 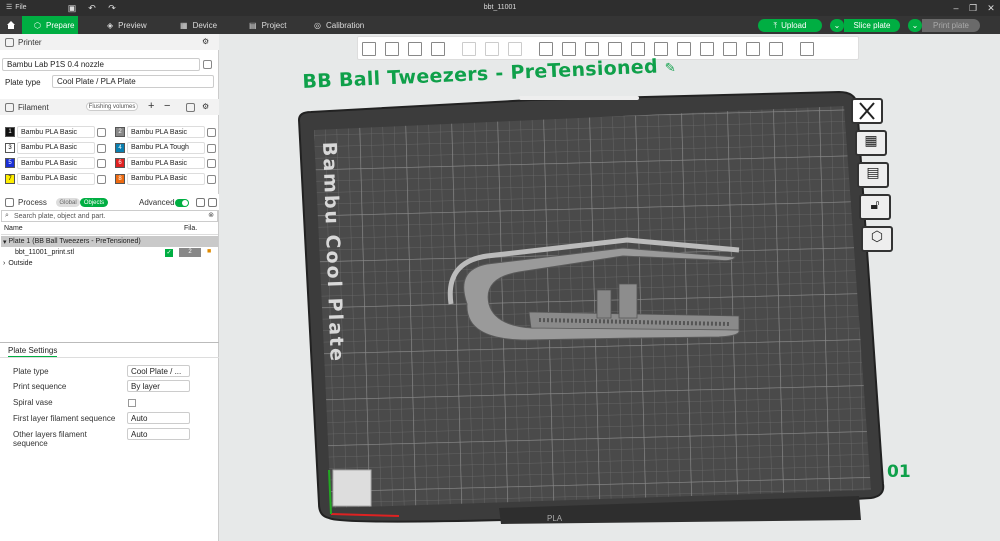 I want to click on filament-color-swatch: 5, so click(x=10, y=163).